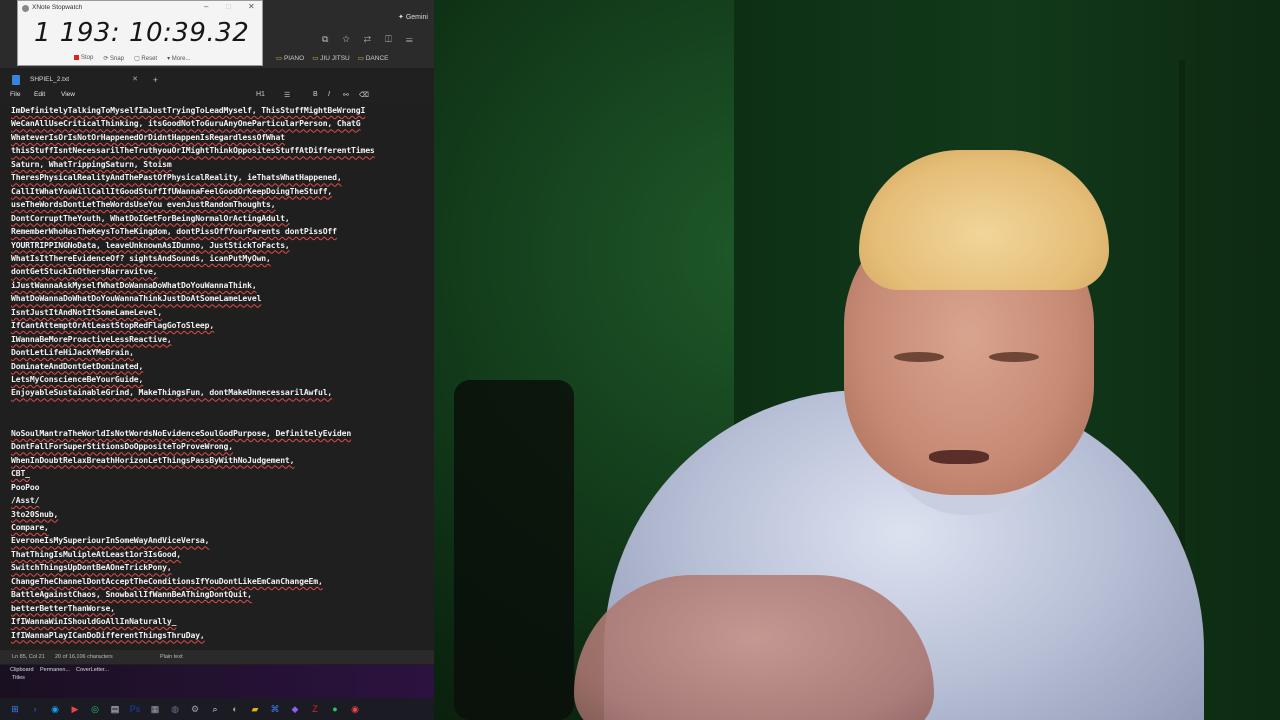 Image resolution: width=1280 pixels, height=720 pixels. I want to click on stopwatch-app-icon, so click(25, 8).